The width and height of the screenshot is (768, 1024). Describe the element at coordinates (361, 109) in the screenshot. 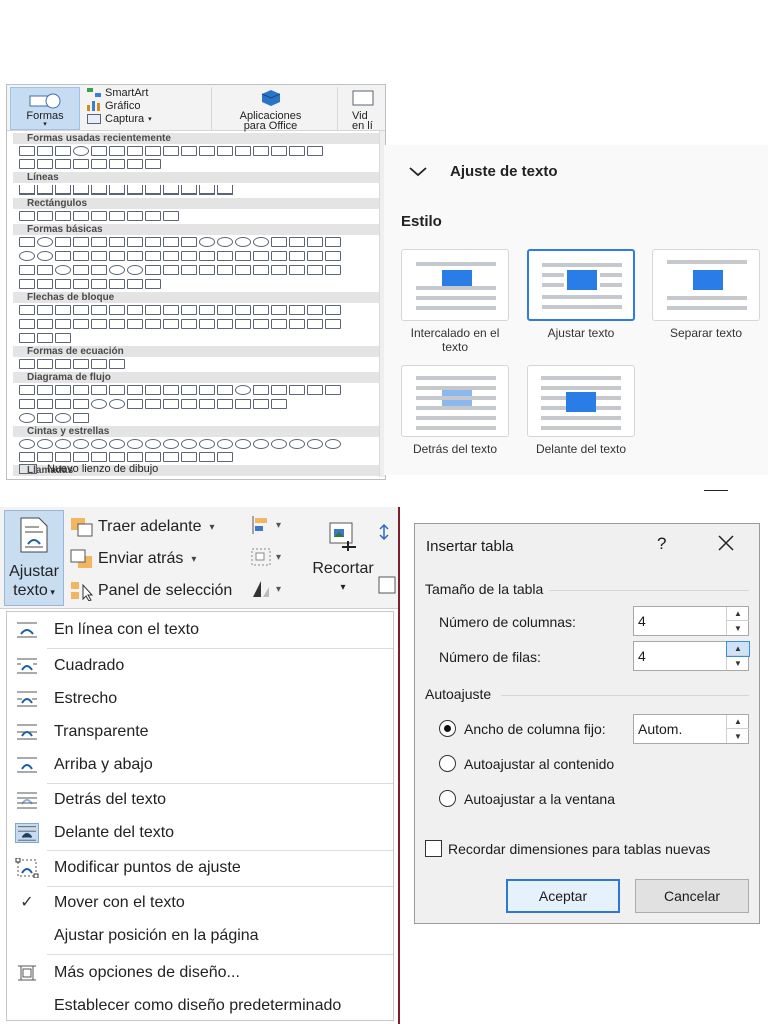

I see `online-video-button: Vid en lí` at that location.